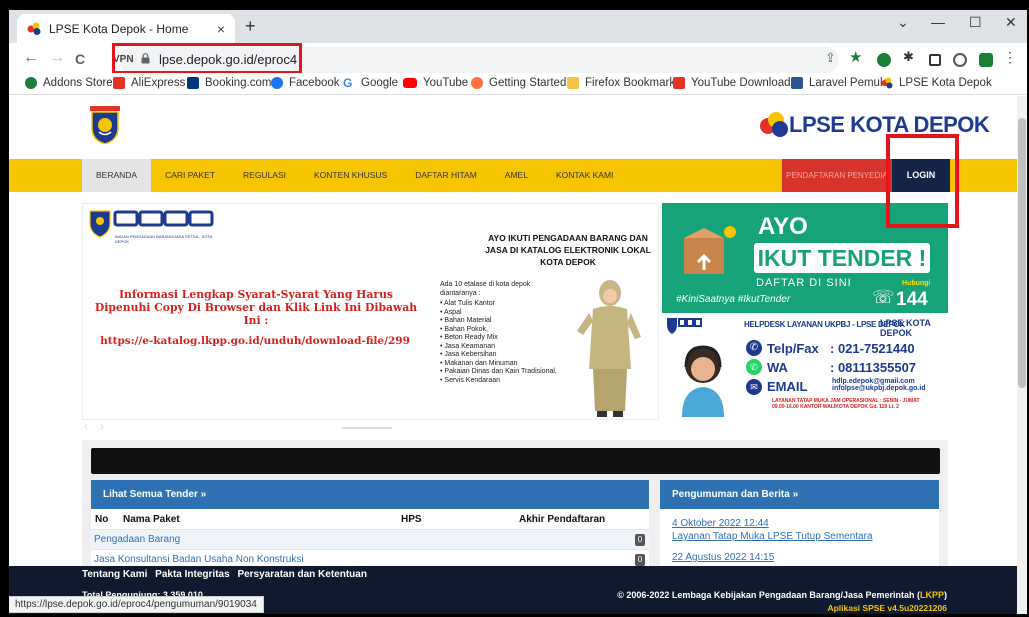  Describe the element at coordinates (86, 426) in the screenshot. I see `slider-prev-icon: ‹` at that location.